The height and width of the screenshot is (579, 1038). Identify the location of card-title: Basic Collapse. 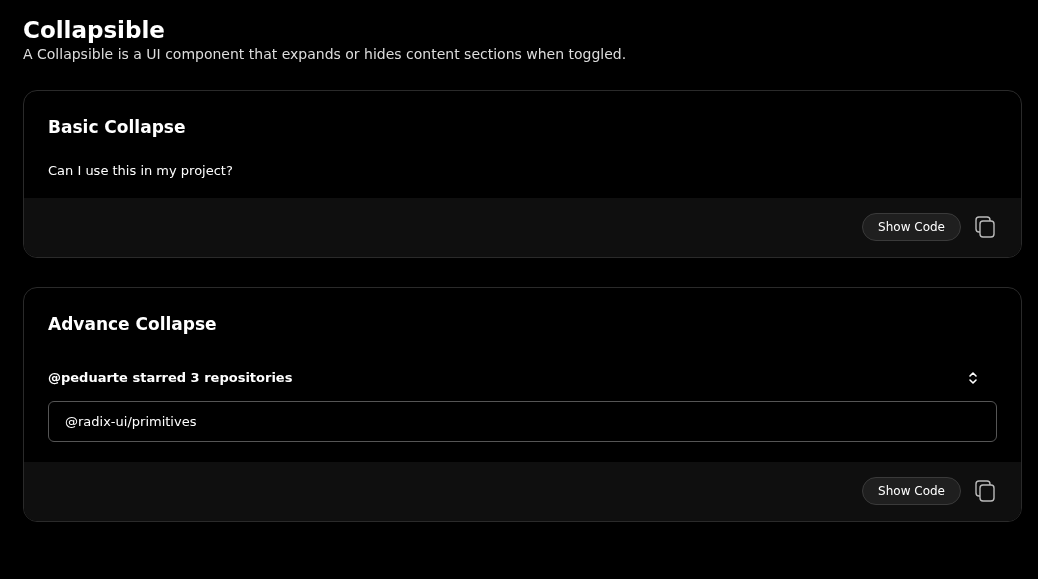
(117, 127).